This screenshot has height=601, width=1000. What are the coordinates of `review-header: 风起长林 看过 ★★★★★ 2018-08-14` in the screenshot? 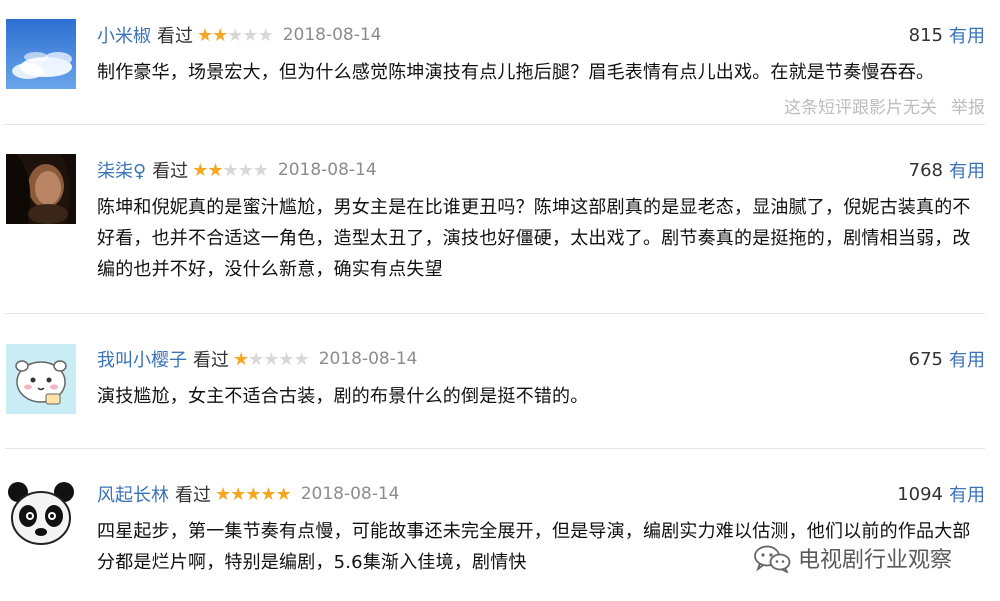 It's located at (248, 494).